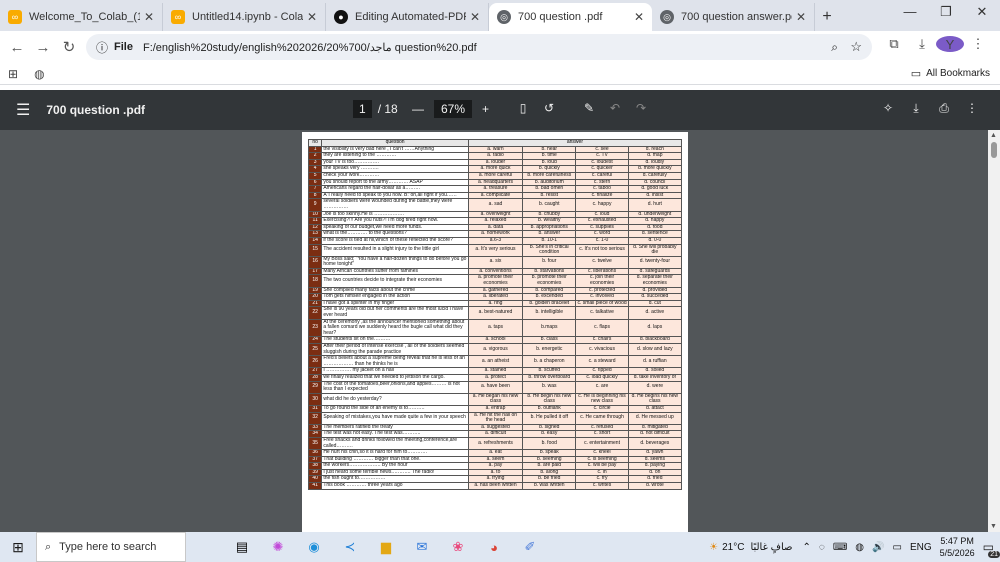  I want to click on kebab-menu-icon: ⋮, so click(978, 44).